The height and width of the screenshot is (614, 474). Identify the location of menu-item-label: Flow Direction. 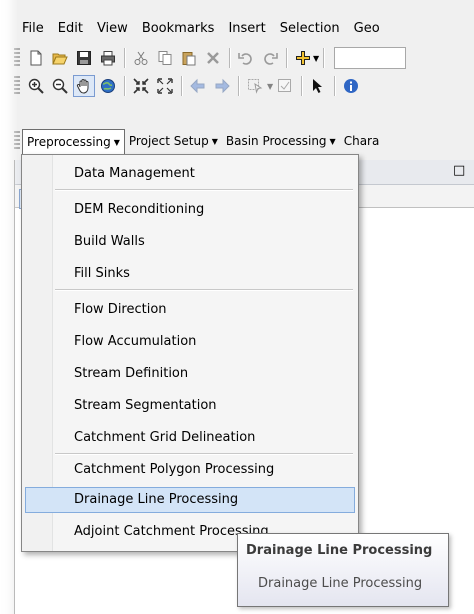
(120, 309).